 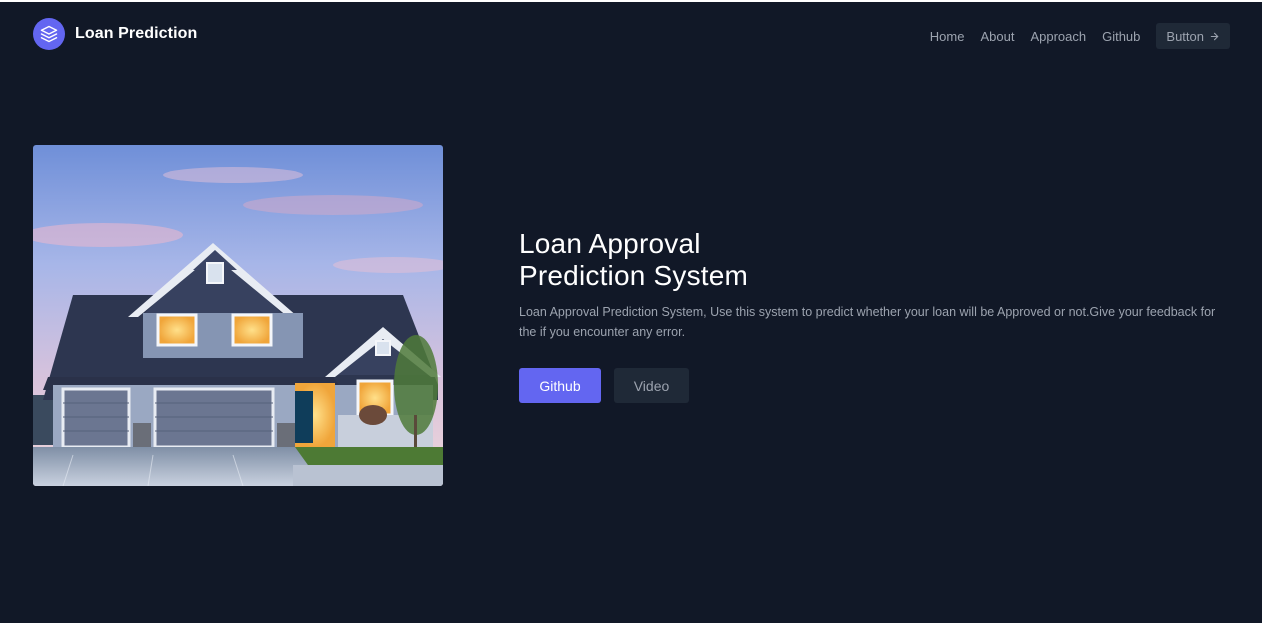 I want to click on brand-link: Loan Prediction, so click(x=115, y=34).